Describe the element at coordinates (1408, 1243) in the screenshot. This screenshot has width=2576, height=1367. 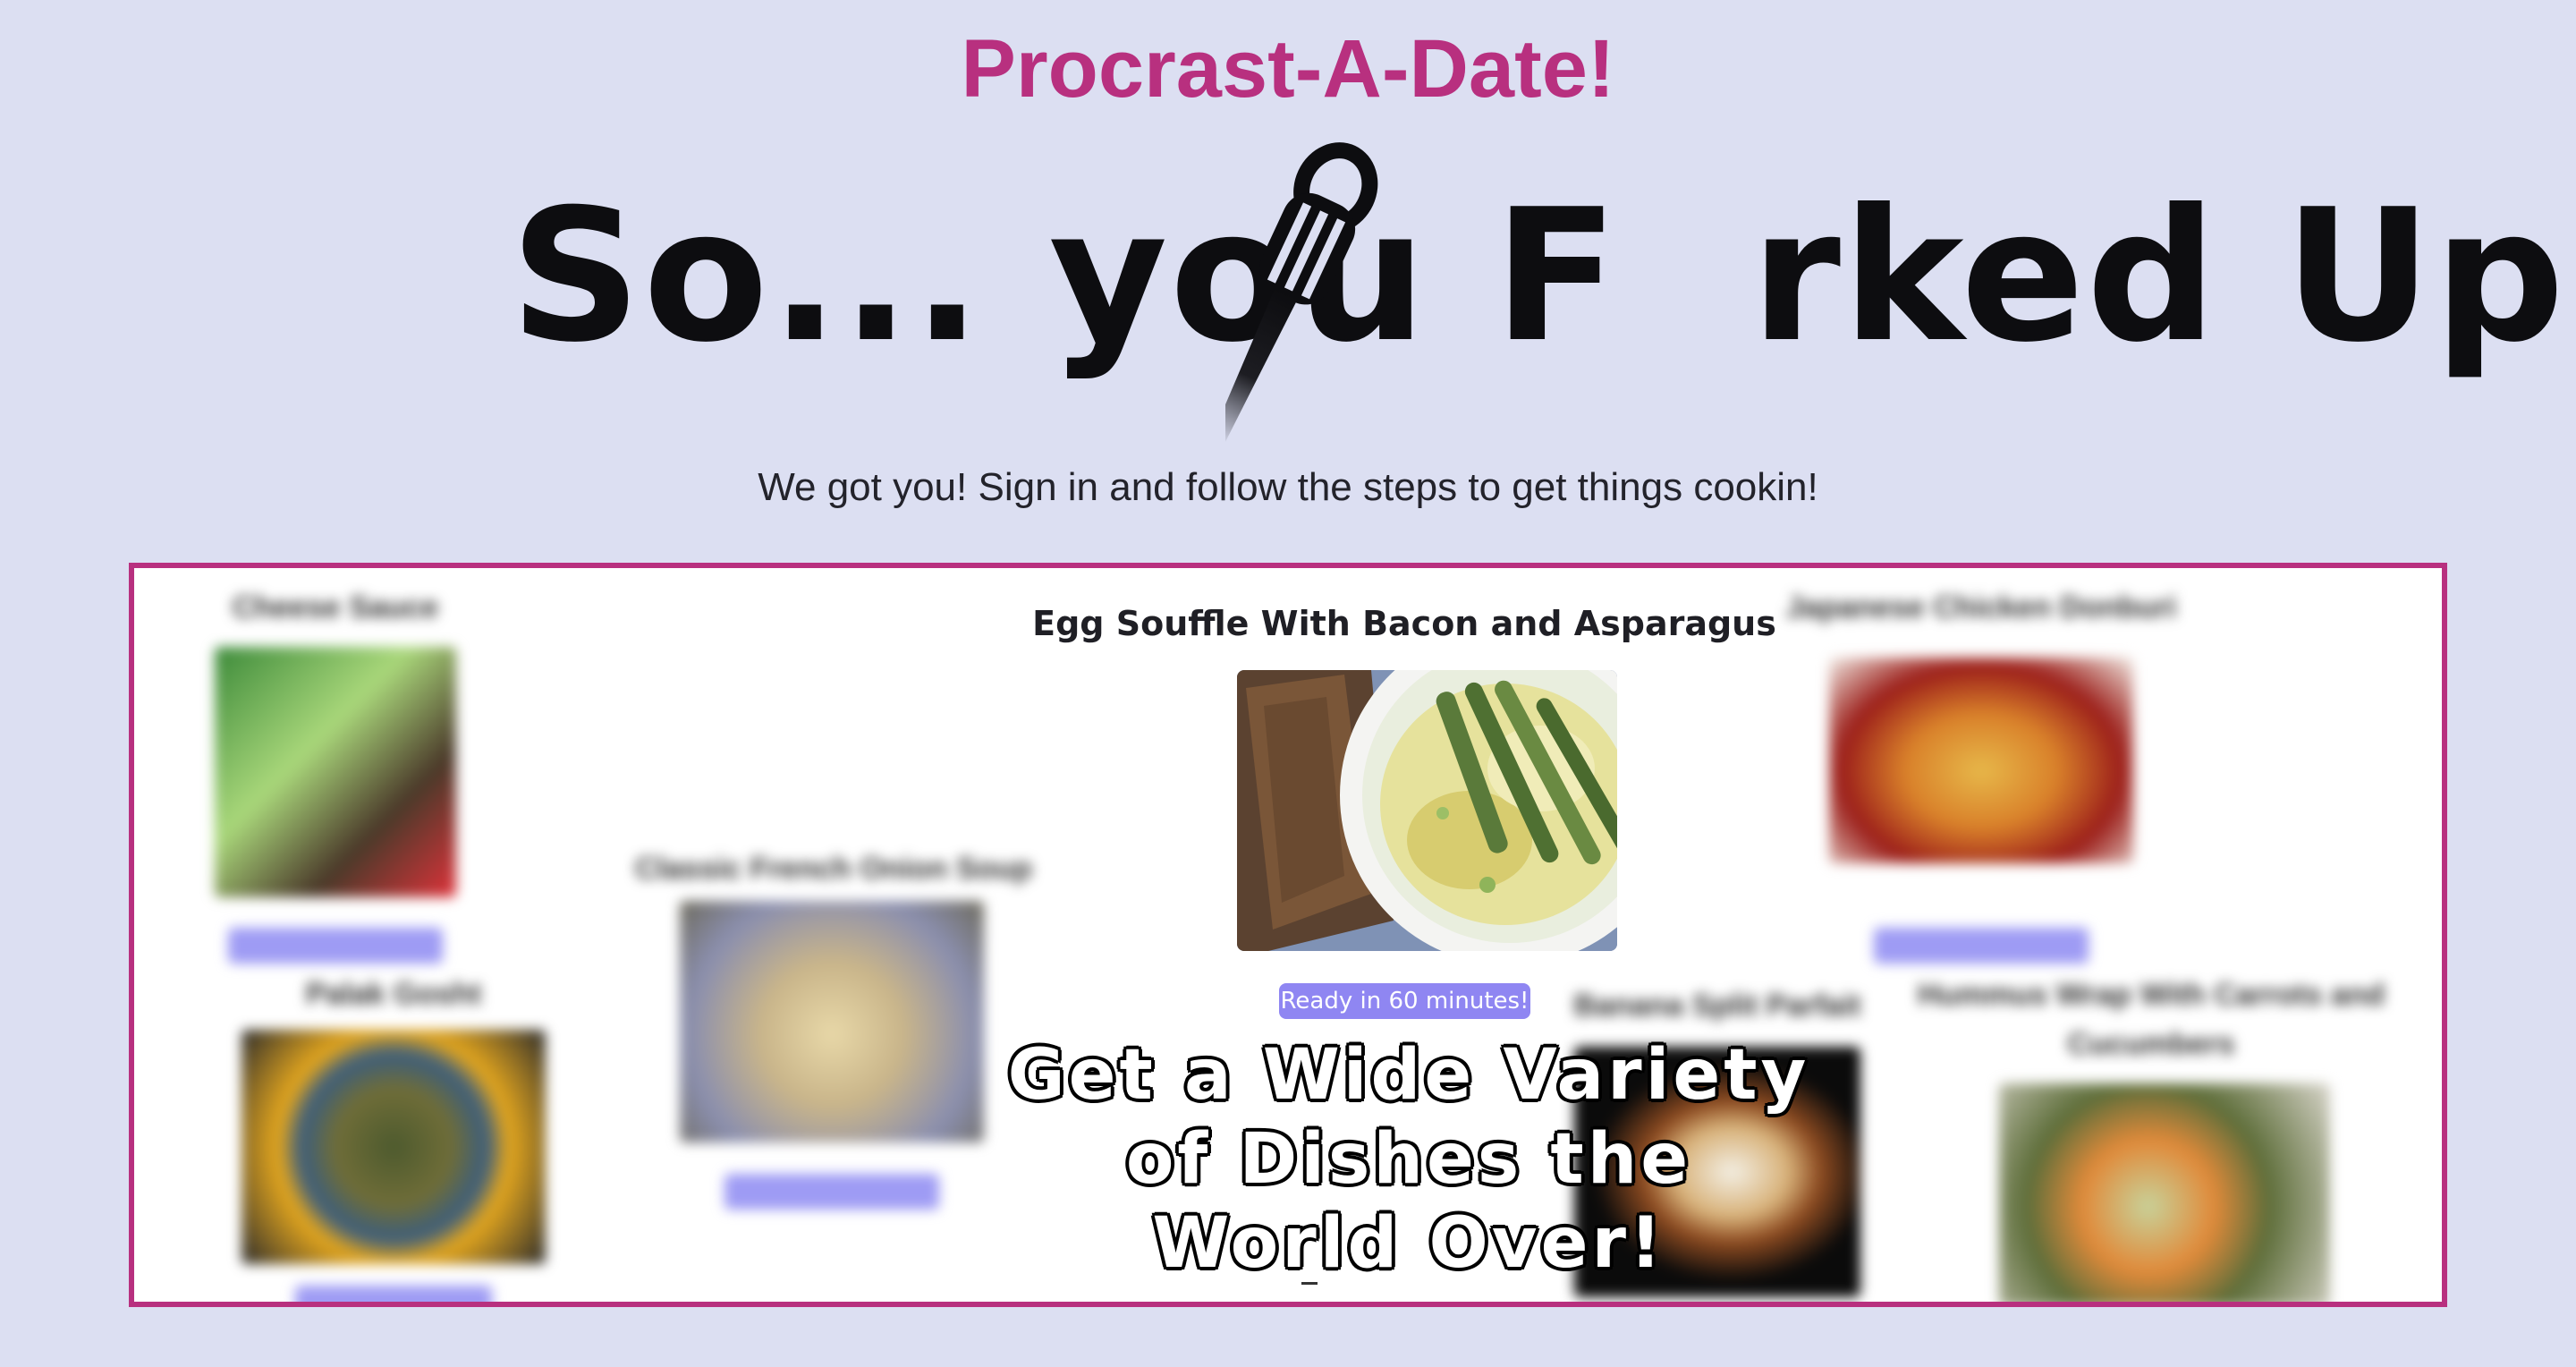
I see `promo-line: World Over!` at that location.